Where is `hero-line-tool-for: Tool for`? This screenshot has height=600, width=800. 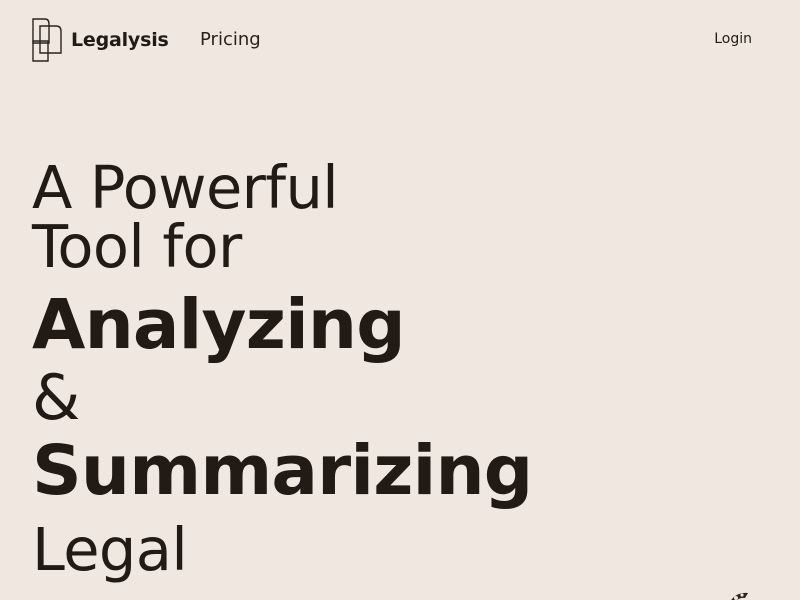
hero-line-tool-for: Tool for is located at coordinates (137, 246).